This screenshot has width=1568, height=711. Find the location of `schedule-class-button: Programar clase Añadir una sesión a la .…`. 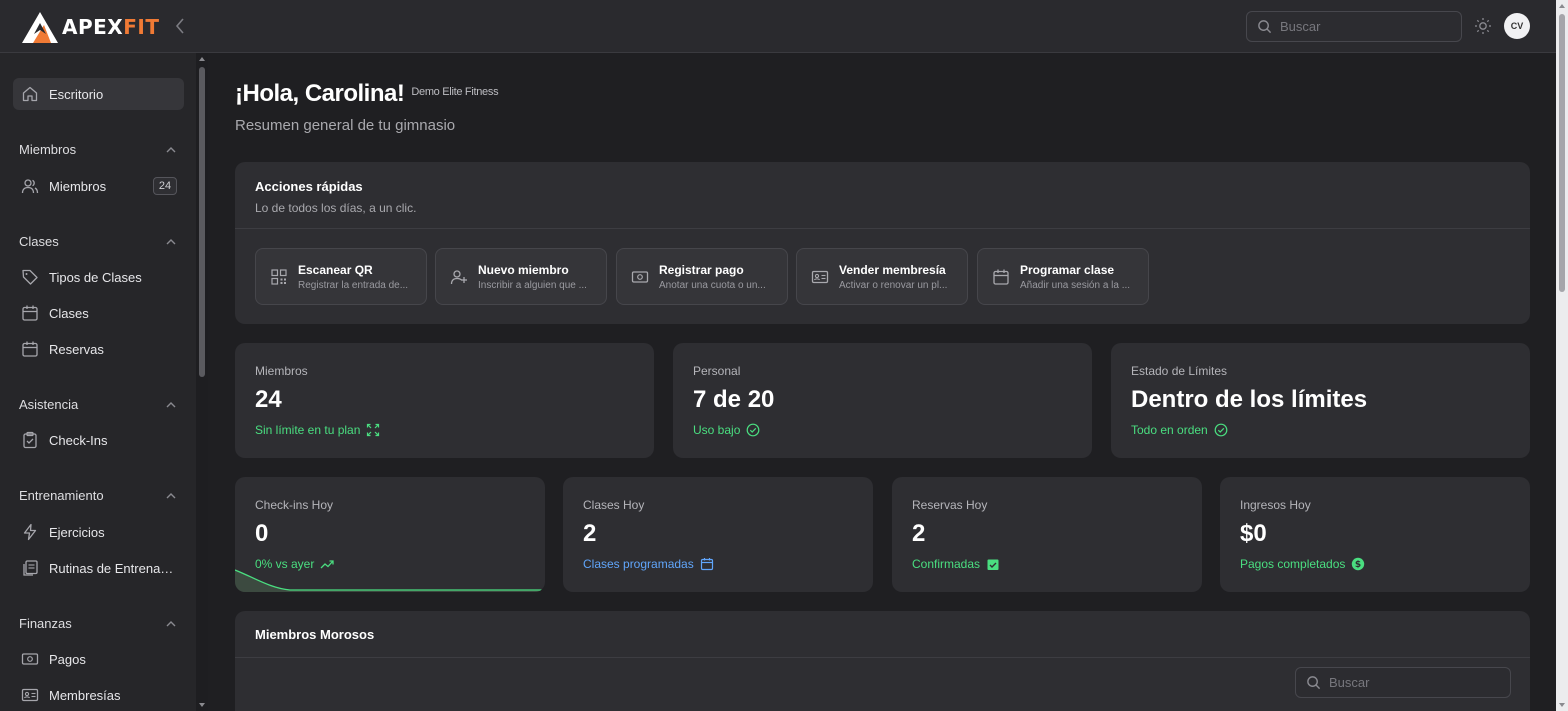

schedule-class-button: Programar clase Añadir una sesión a la .… is located at coordinates (1063, 276).